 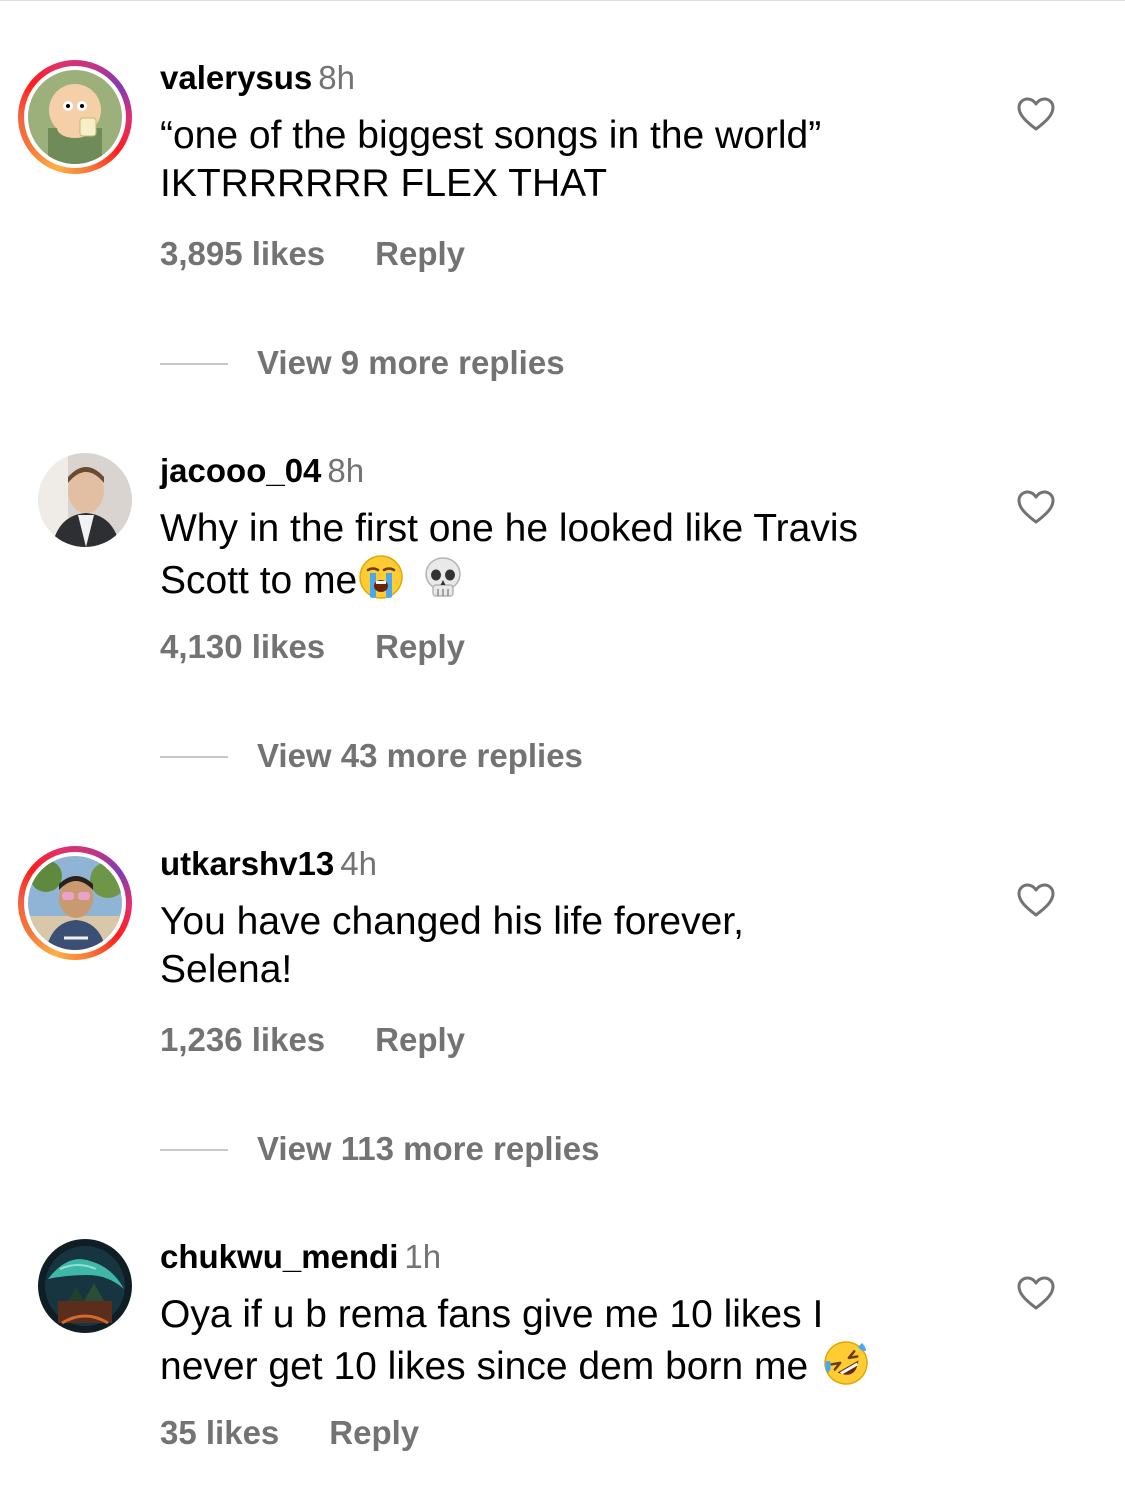 What do you see at coordinates (846, 1363) in the screenshot?
I see `rolling-on-floor-laughing-emoji` at bounding box center [846, 1363].